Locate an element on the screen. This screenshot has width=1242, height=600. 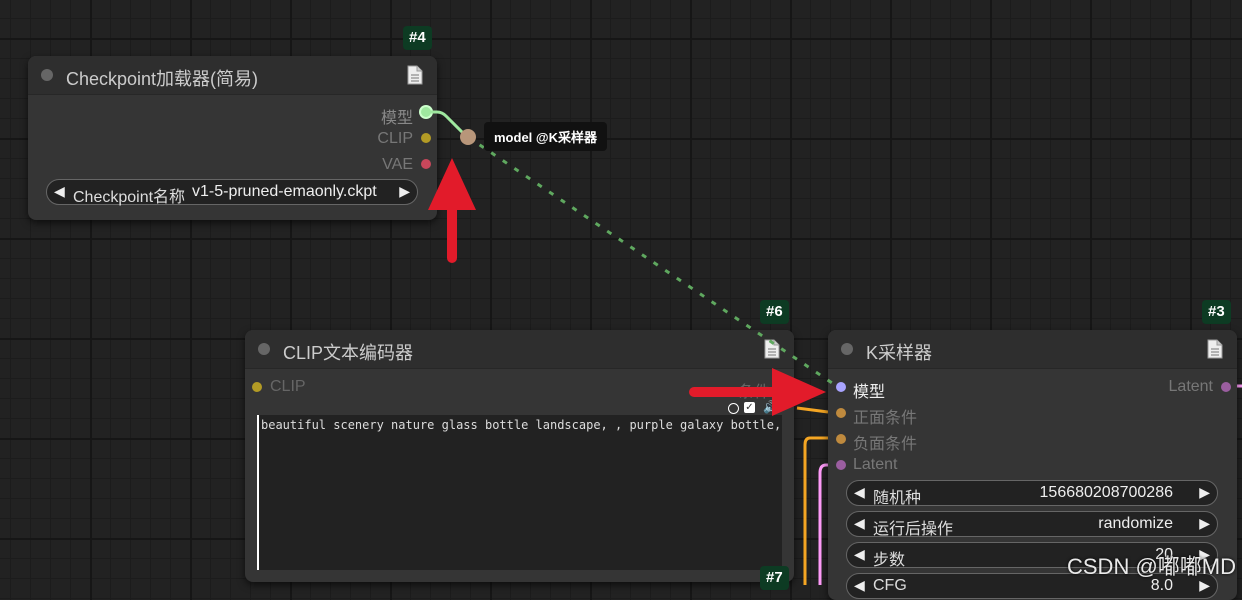
red-arrow-up-head is located at coordinates (452, 184).